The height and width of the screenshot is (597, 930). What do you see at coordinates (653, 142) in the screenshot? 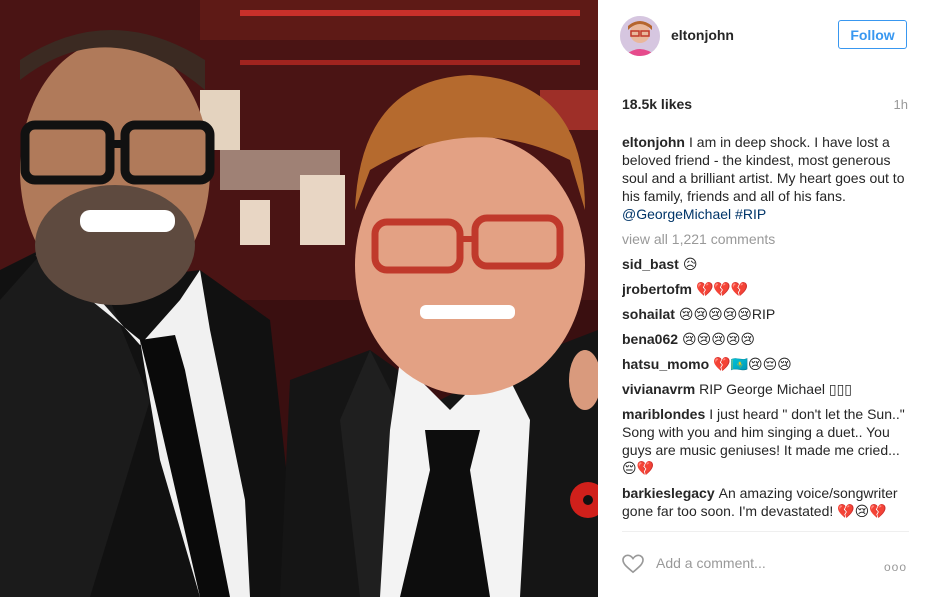
I see `caption-username: eltonjohn` at bounding box center [653, 142].